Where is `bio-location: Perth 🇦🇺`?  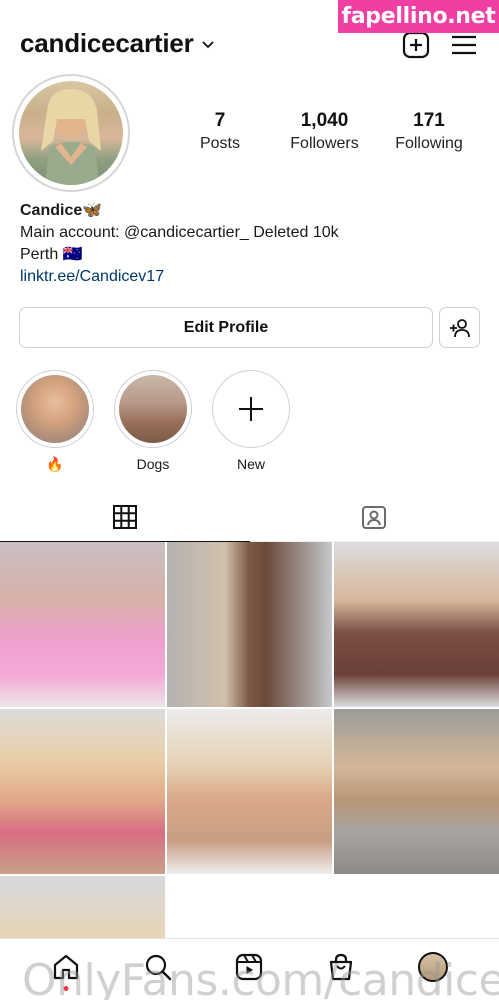 bio-location: Perth 🇦🇺 is located at coordinates (51, 254).